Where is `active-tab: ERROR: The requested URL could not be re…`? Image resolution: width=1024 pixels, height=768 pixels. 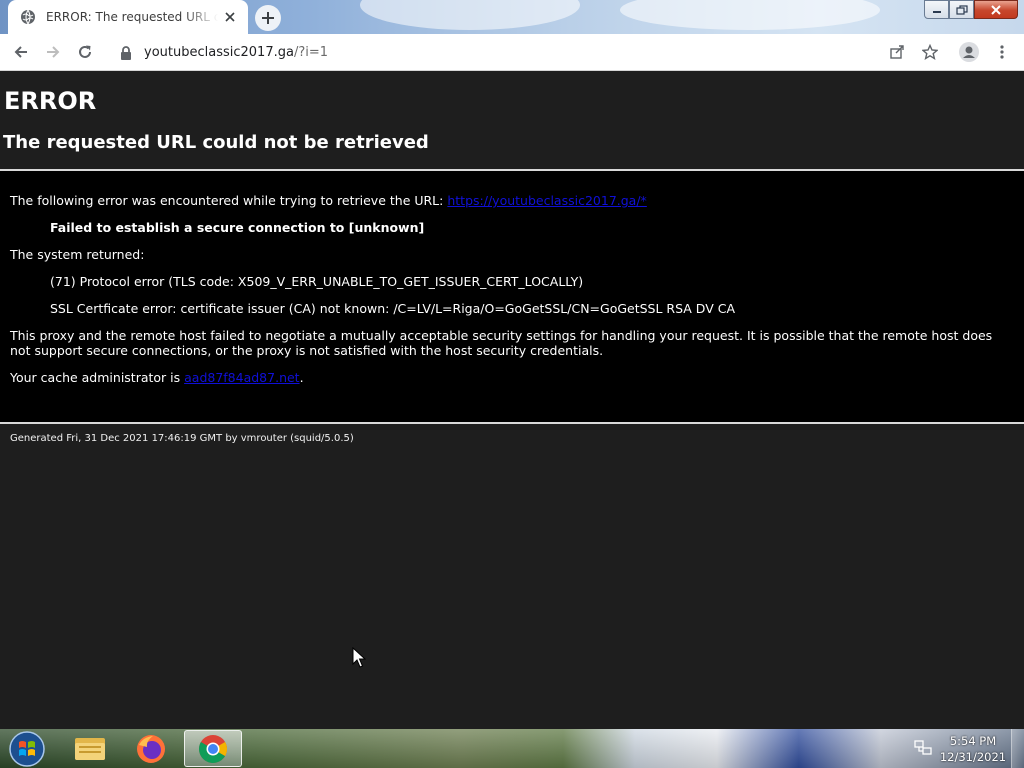
active-tab: ERROR: The requested URL could not be re… is located at coordinates (128, 17).